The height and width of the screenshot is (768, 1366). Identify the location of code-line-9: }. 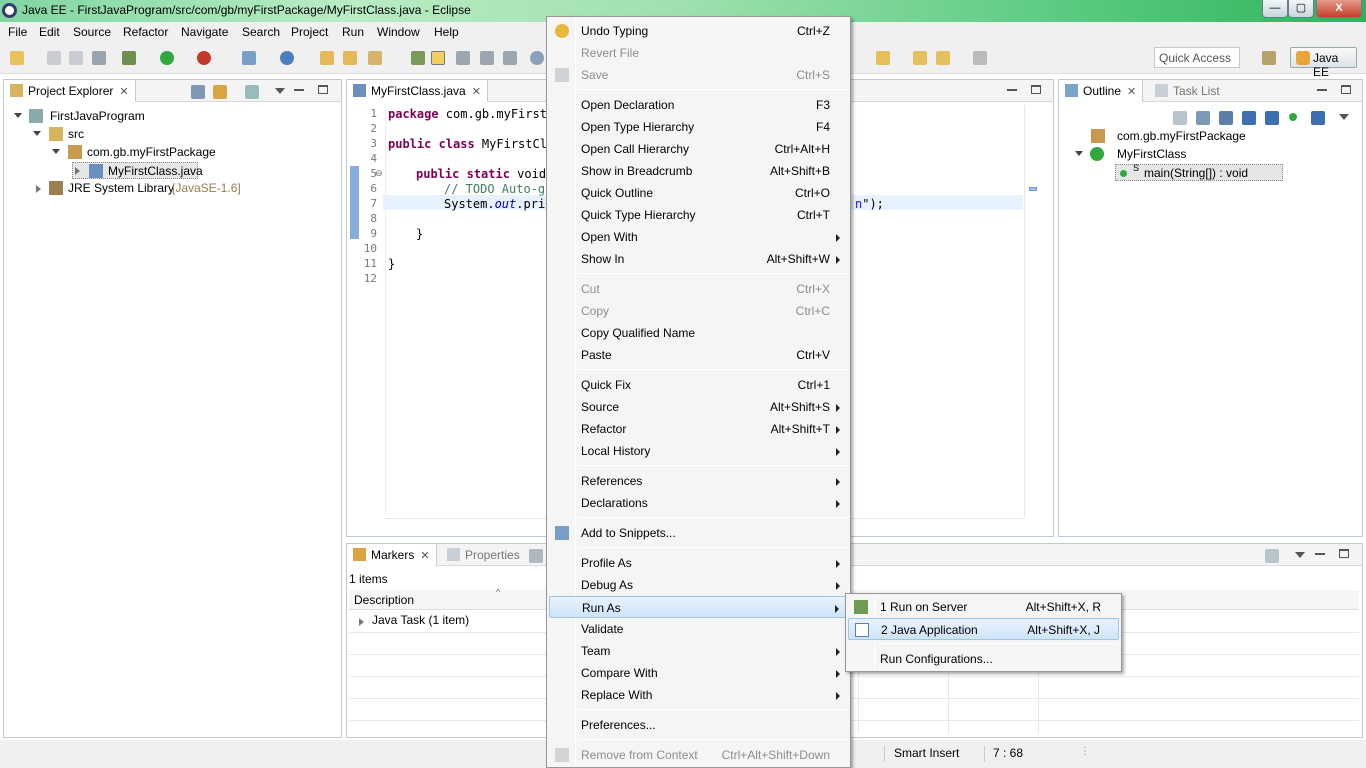
(419, 234).